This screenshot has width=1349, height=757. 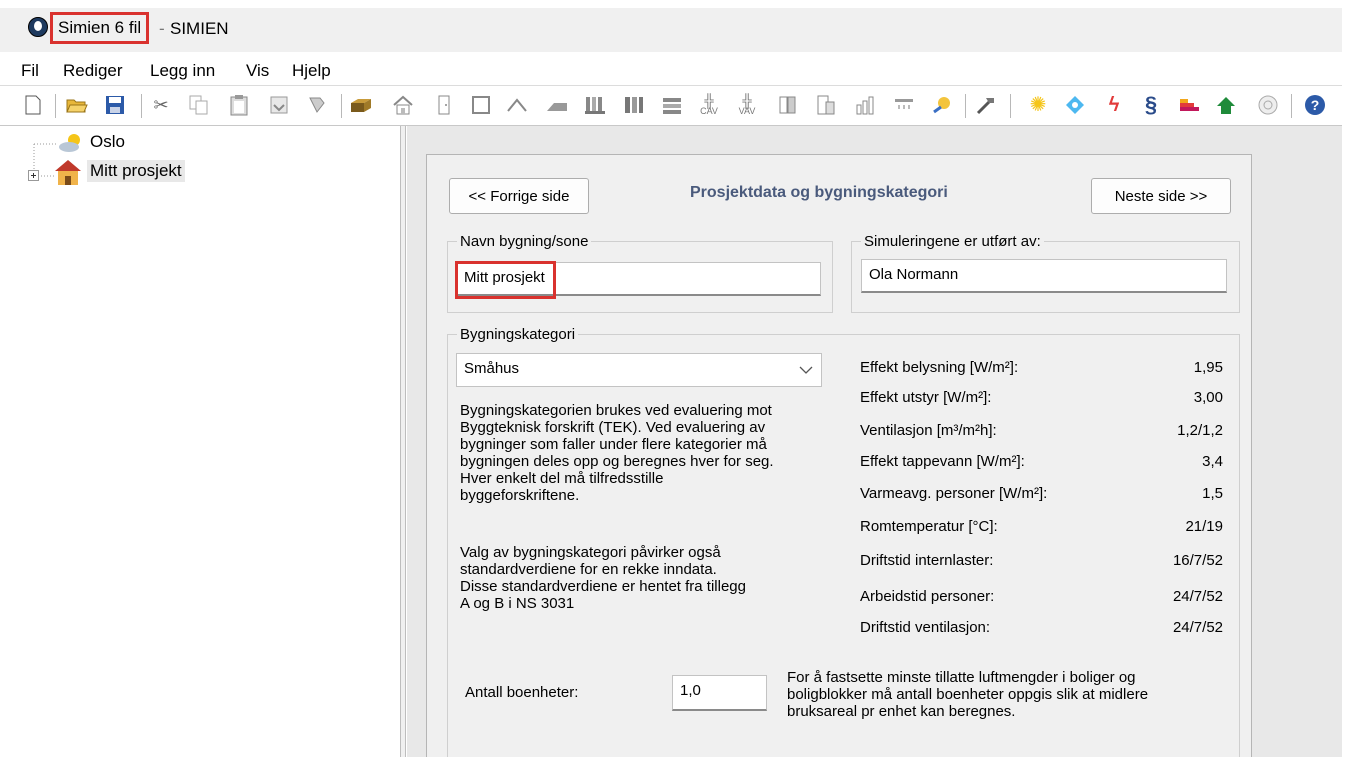 What do you see at coordinates (904, 105) in the screenshot?
I see `heat-icon` at bounding box center [904, 105].